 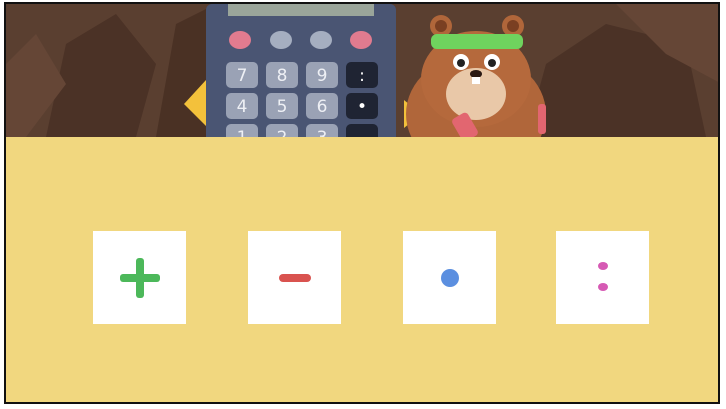 I want to click on calculator-key-label: •, so click(x=362, y=107).